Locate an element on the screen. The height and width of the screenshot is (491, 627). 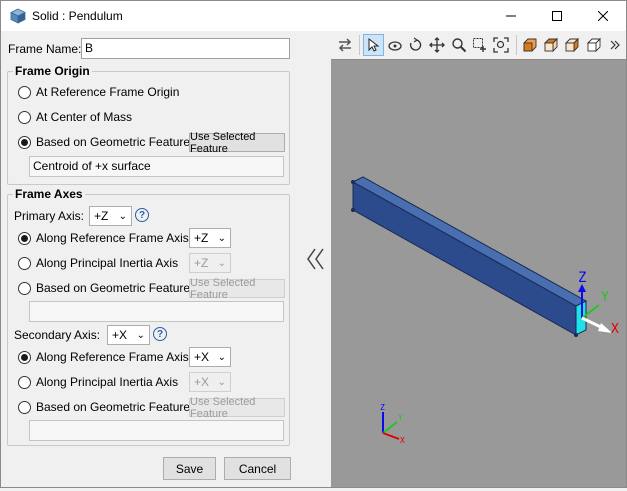
origin-radio-reference: At Reference Frame Origin is located at coordinates (98, 92).